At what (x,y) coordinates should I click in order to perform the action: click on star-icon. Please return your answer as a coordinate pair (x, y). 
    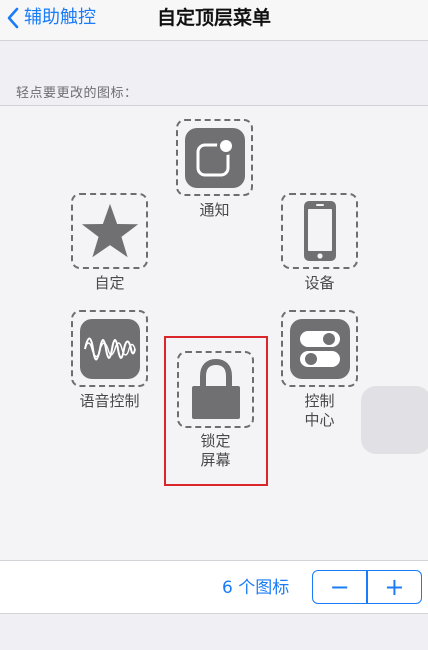
    Looking at the image, I should click on (110, 231).